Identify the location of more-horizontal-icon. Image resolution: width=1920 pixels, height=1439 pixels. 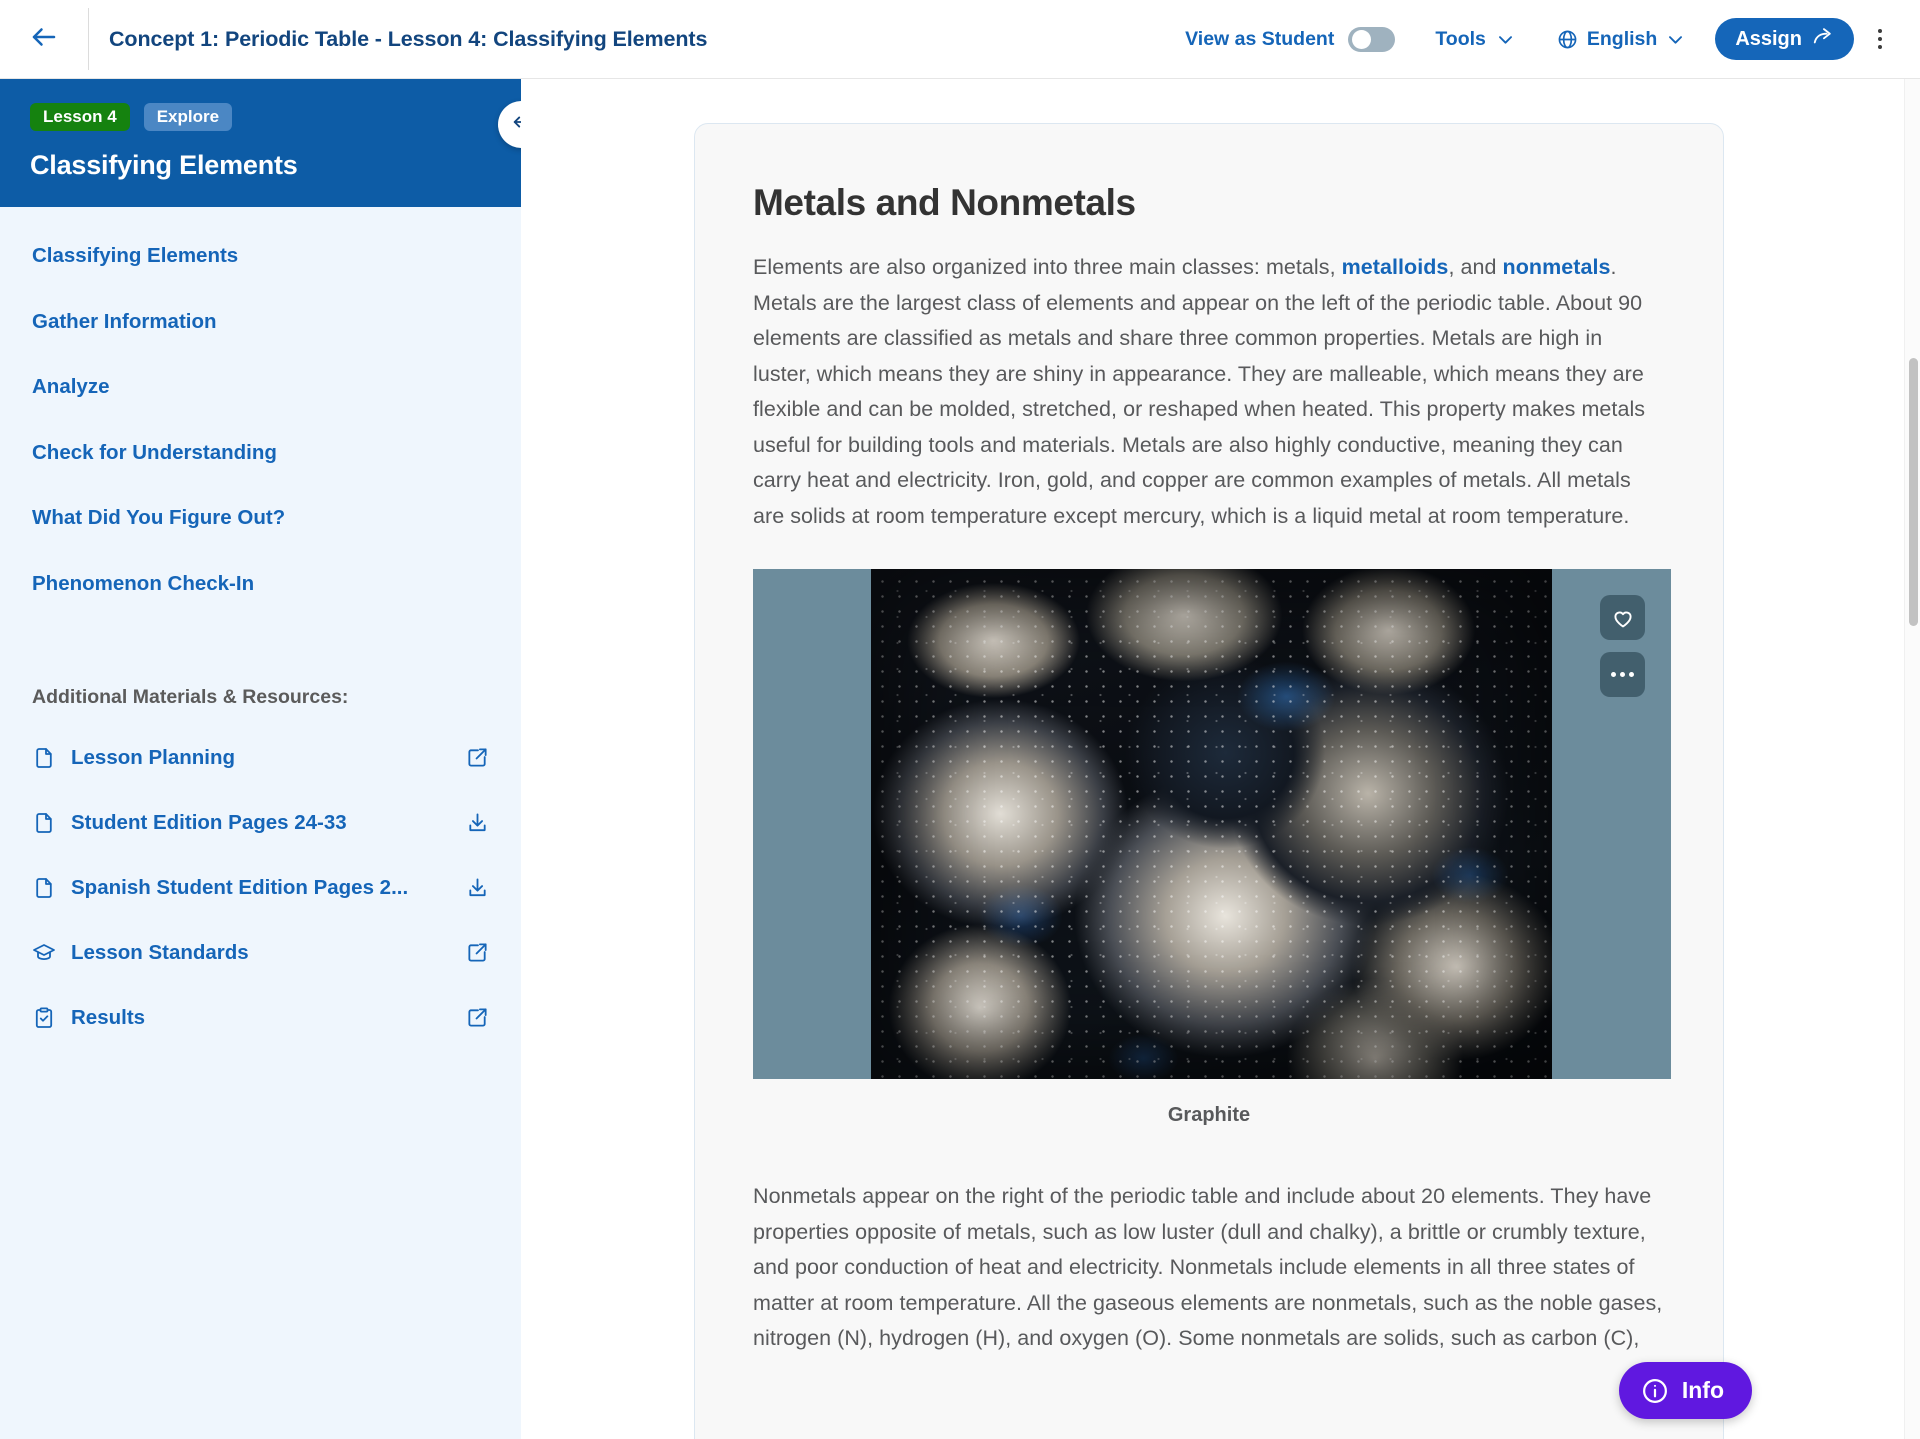
(1622, 674).